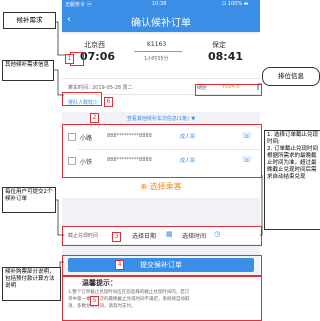  Describe the element at coordinates (29, 200) in the screenshot. I see `note-order-limit: 每位用户可提交2个候补订单` at that location.